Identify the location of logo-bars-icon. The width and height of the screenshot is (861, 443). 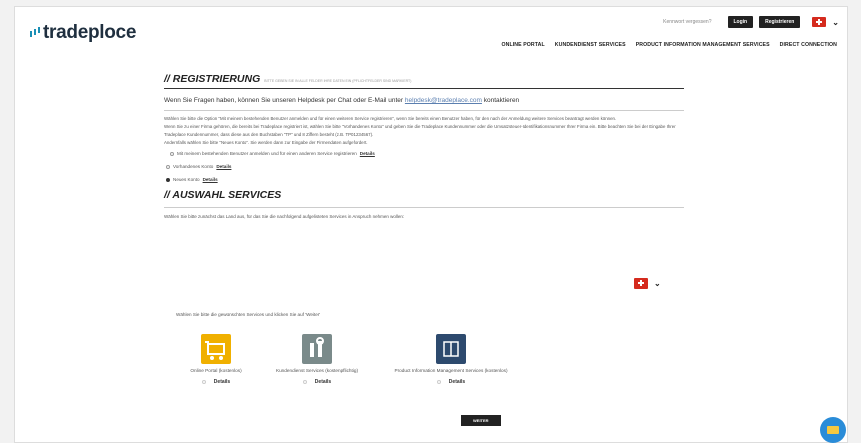
(35, 33).